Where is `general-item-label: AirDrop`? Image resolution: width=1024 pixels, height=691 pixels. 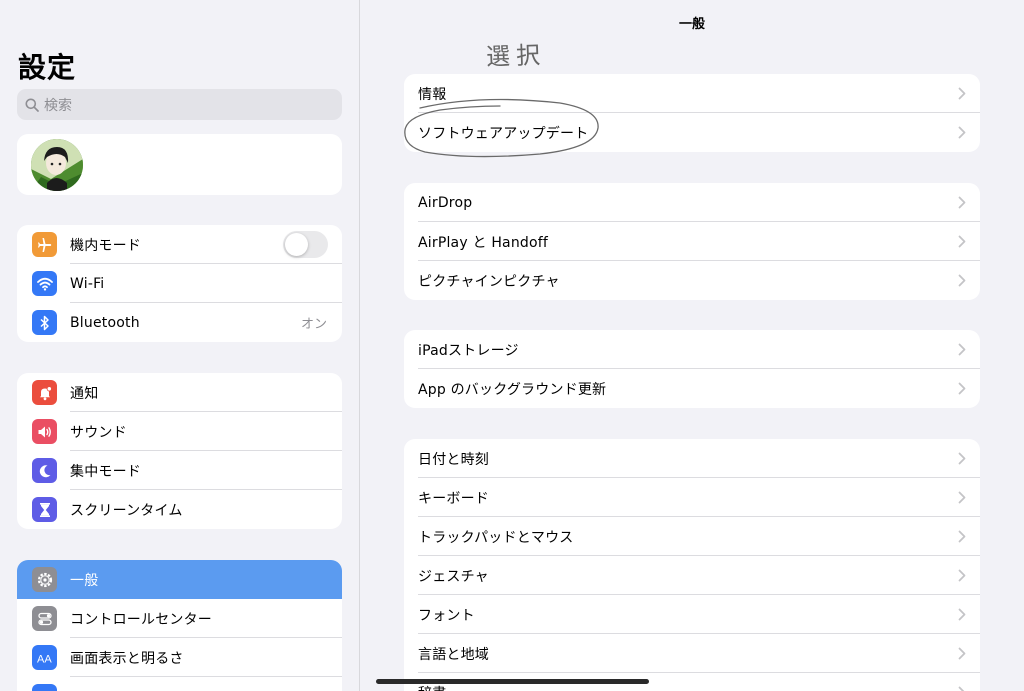
general-item-label: AirDrop is located at coordinates (445, 202).